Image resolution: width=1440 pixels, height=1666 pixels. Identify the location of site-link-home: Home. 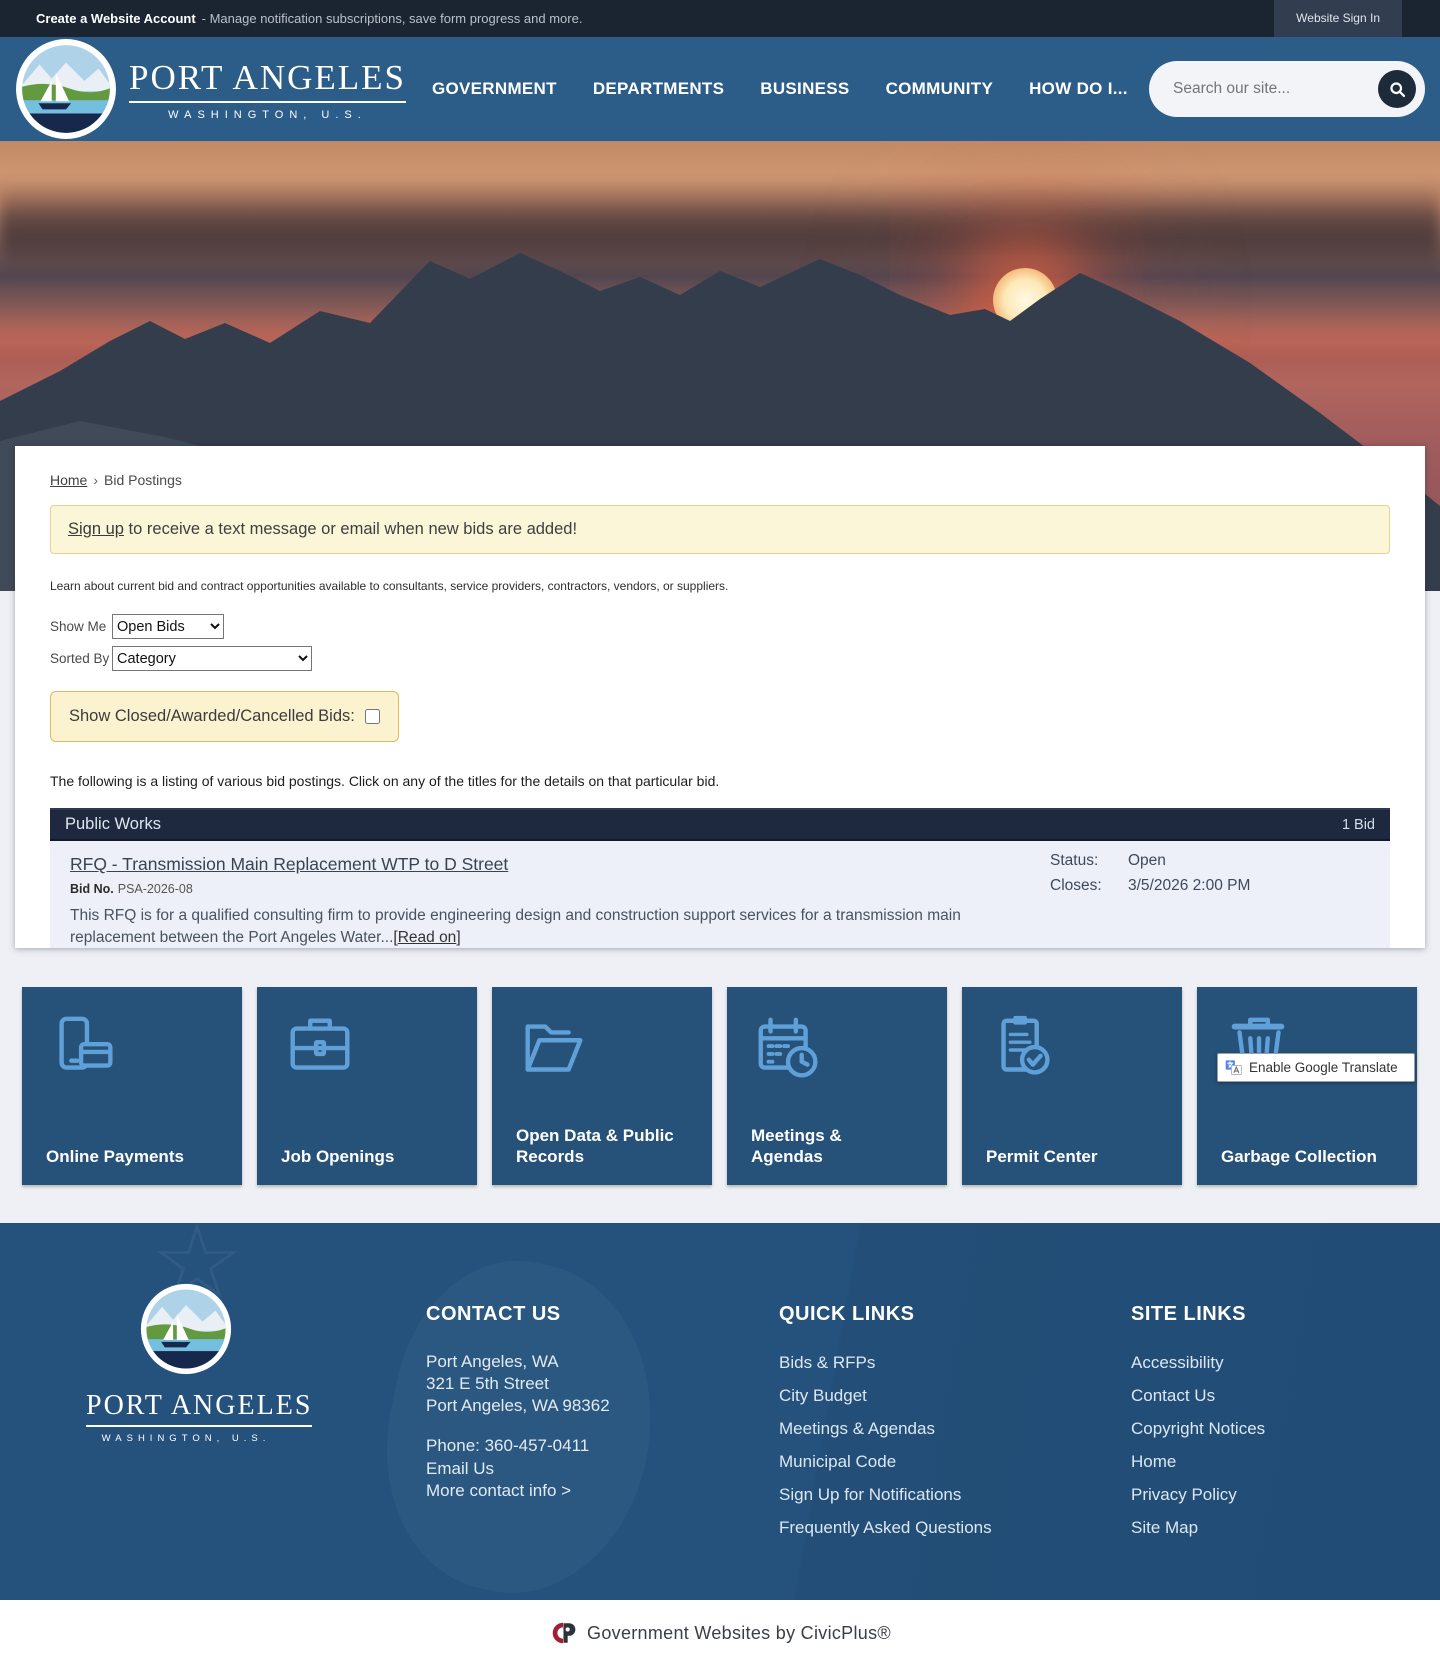
(1198, 1462).